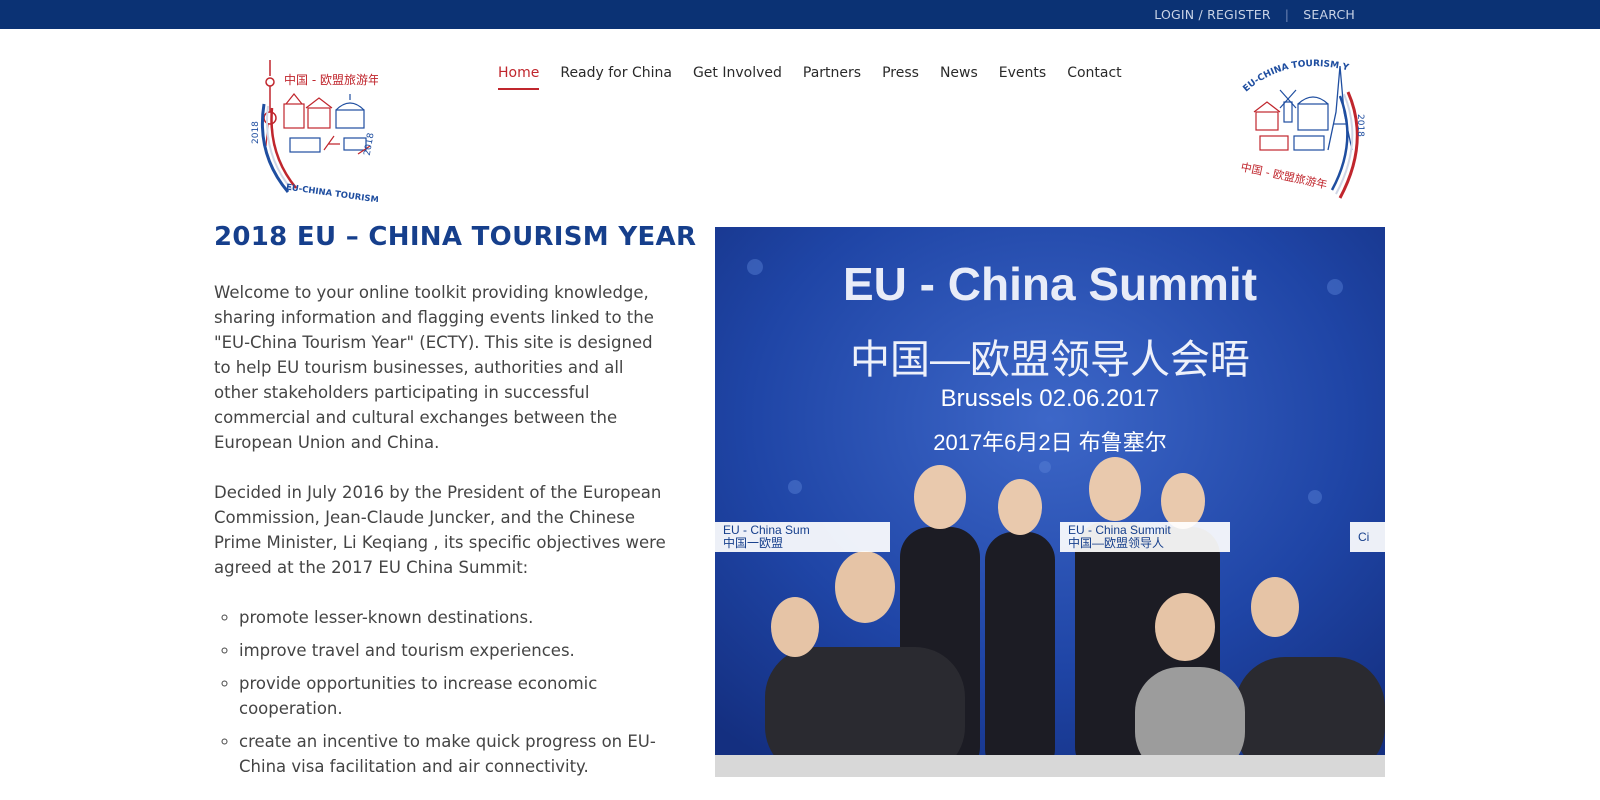 Image resolution: width=1600 pixels, height=800 pixels. I want to click on summit-banner: Ci, so click(1367, 537).